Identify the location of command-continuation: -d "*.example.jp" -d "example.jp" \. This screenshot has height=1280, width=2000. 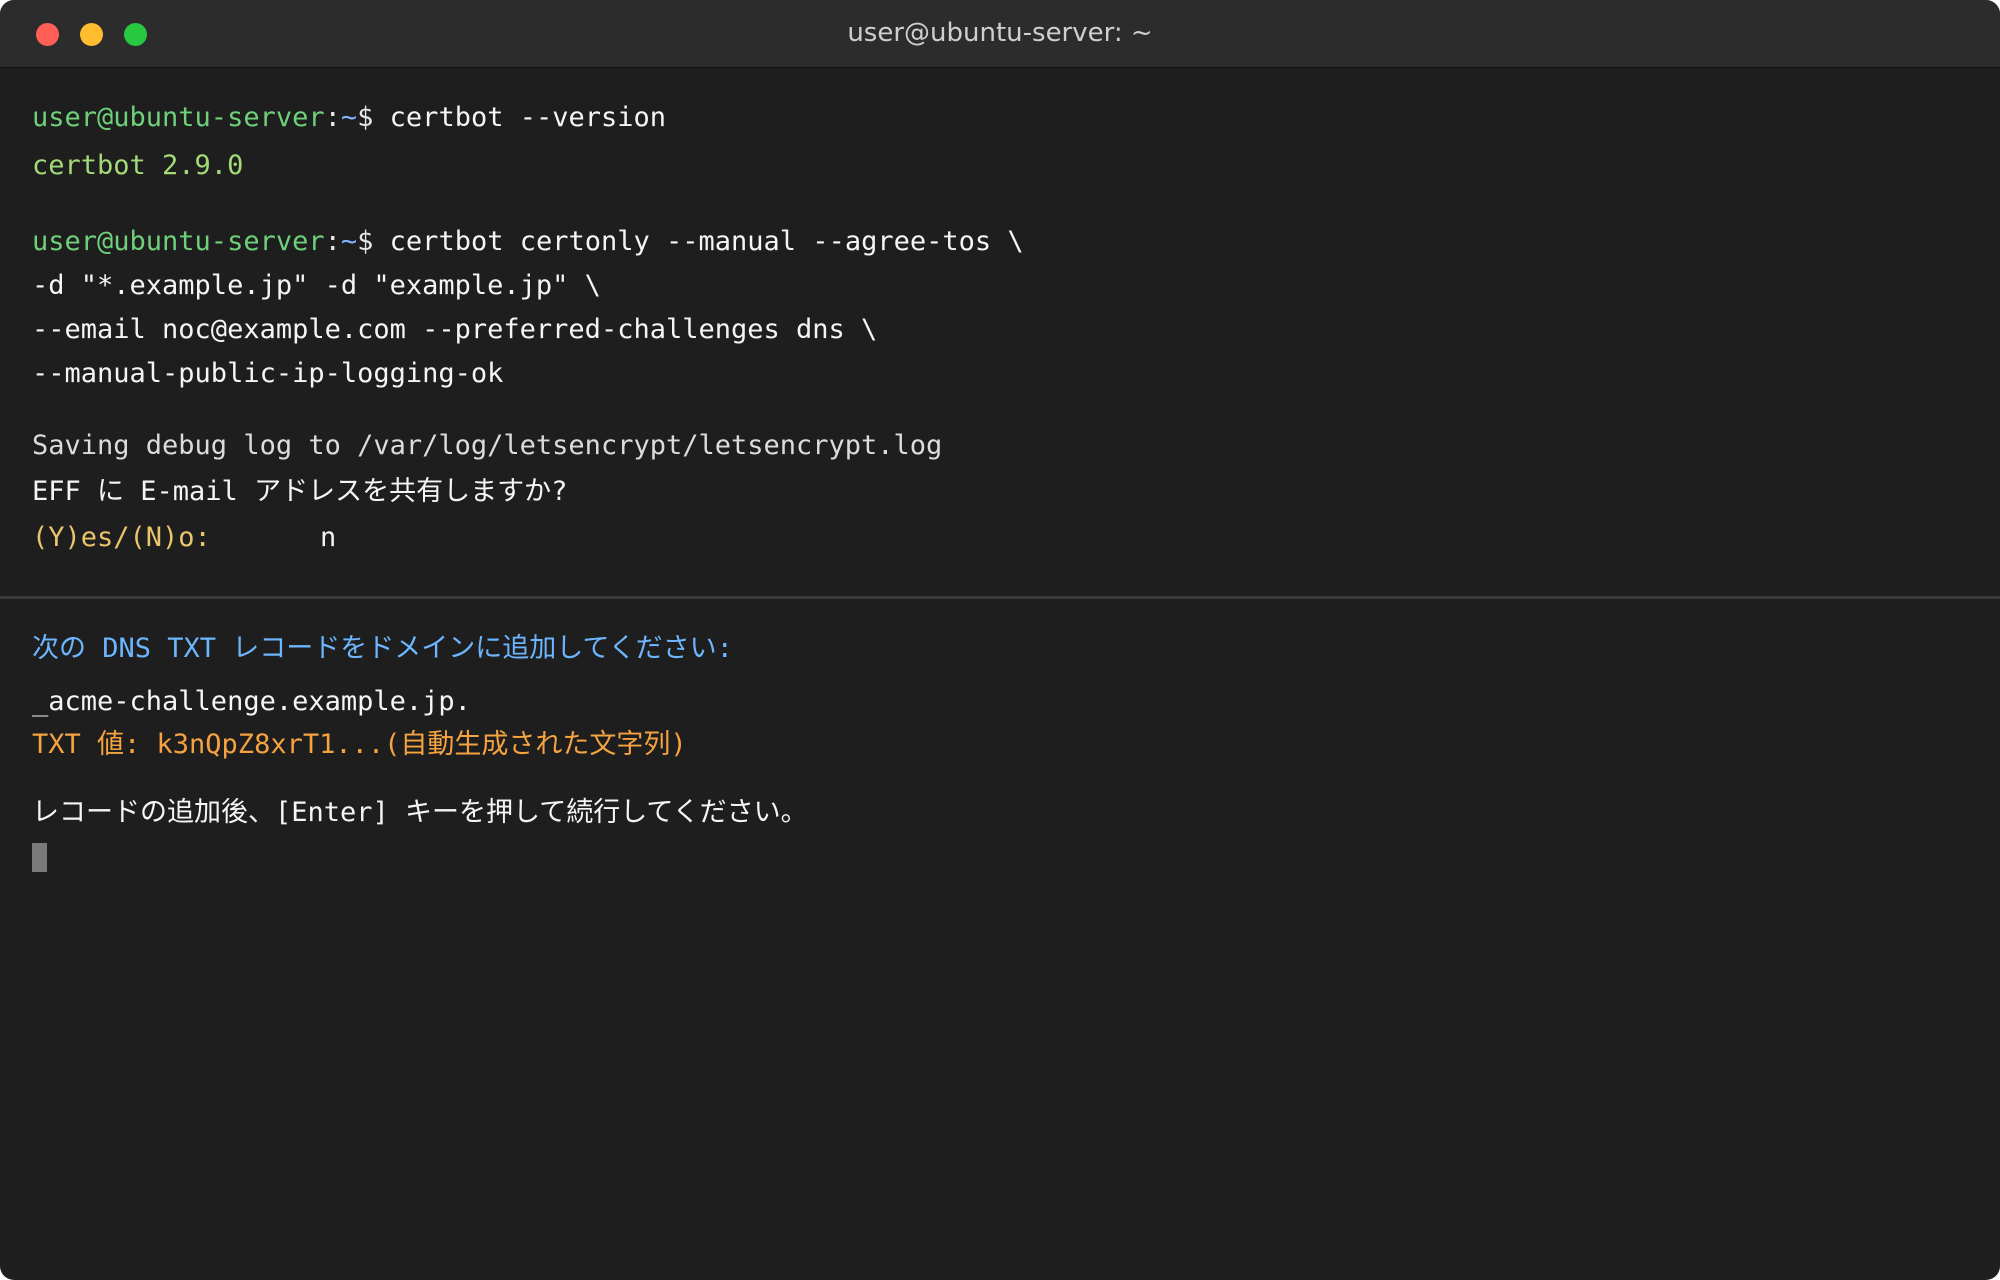
(316, 285).